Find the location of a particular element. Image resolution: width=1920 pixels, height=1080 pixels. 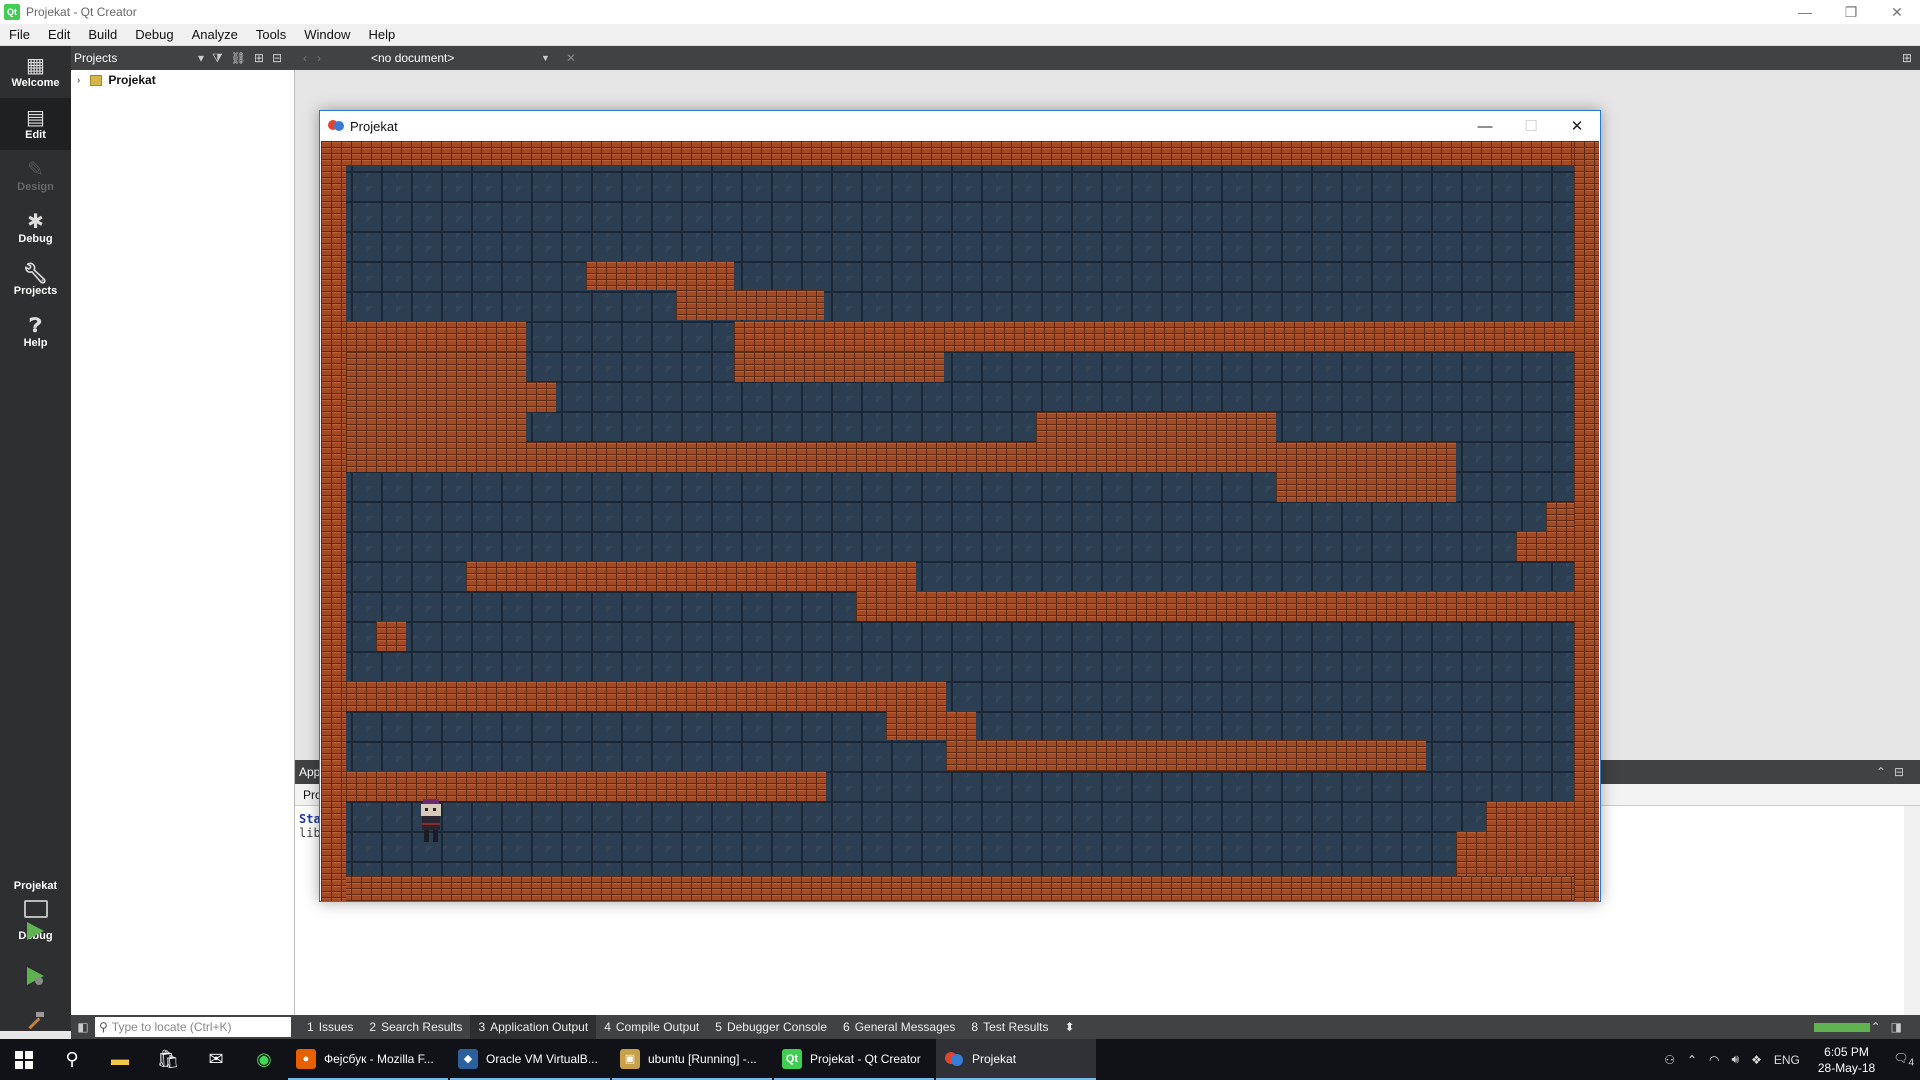

build-progress-bar is located at coordinates (1842, 1027).